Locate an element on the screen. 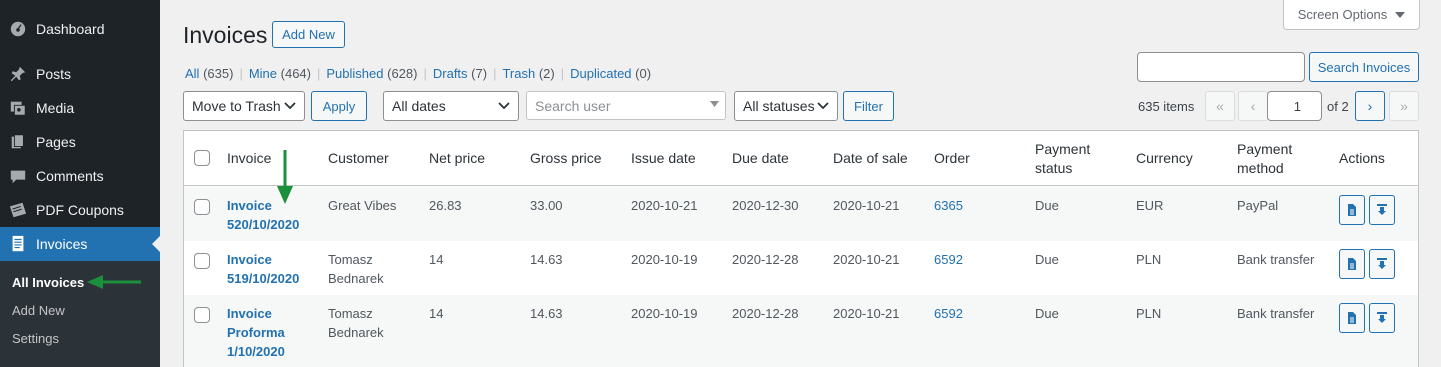  submenu-settings: Settings is located at coordinates (35, 338).